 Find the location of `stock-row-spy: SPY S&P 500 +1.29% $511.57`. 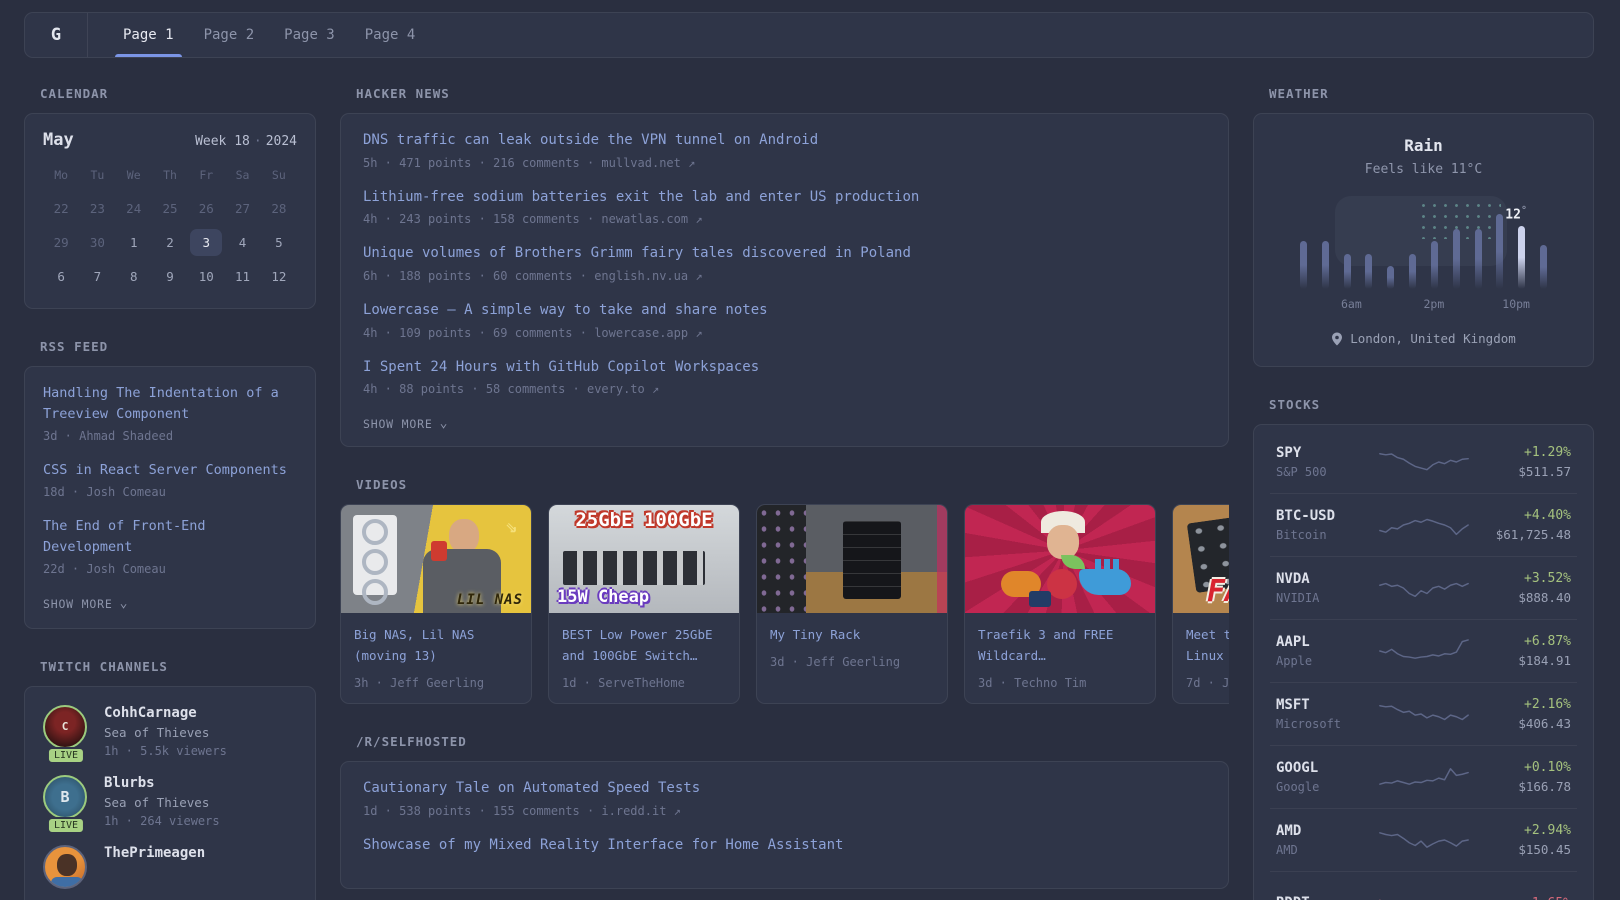

stock-row-spy: SPY S&P 500 +1.29% $511.57 is located at coordinates (1423, 462).